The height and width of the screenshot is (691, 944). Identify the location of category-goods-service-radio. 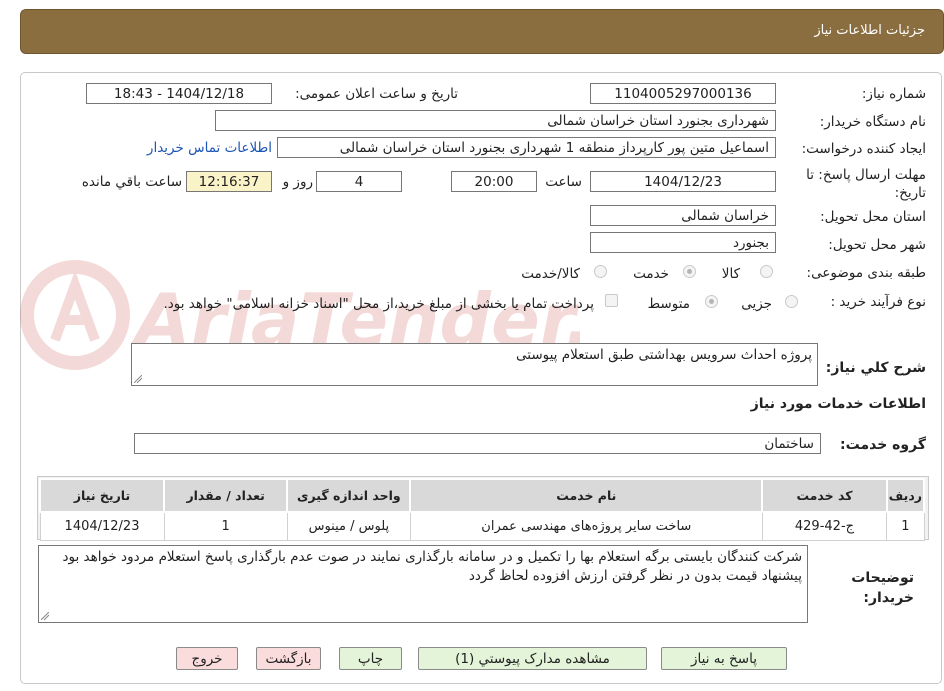
(600, 271).